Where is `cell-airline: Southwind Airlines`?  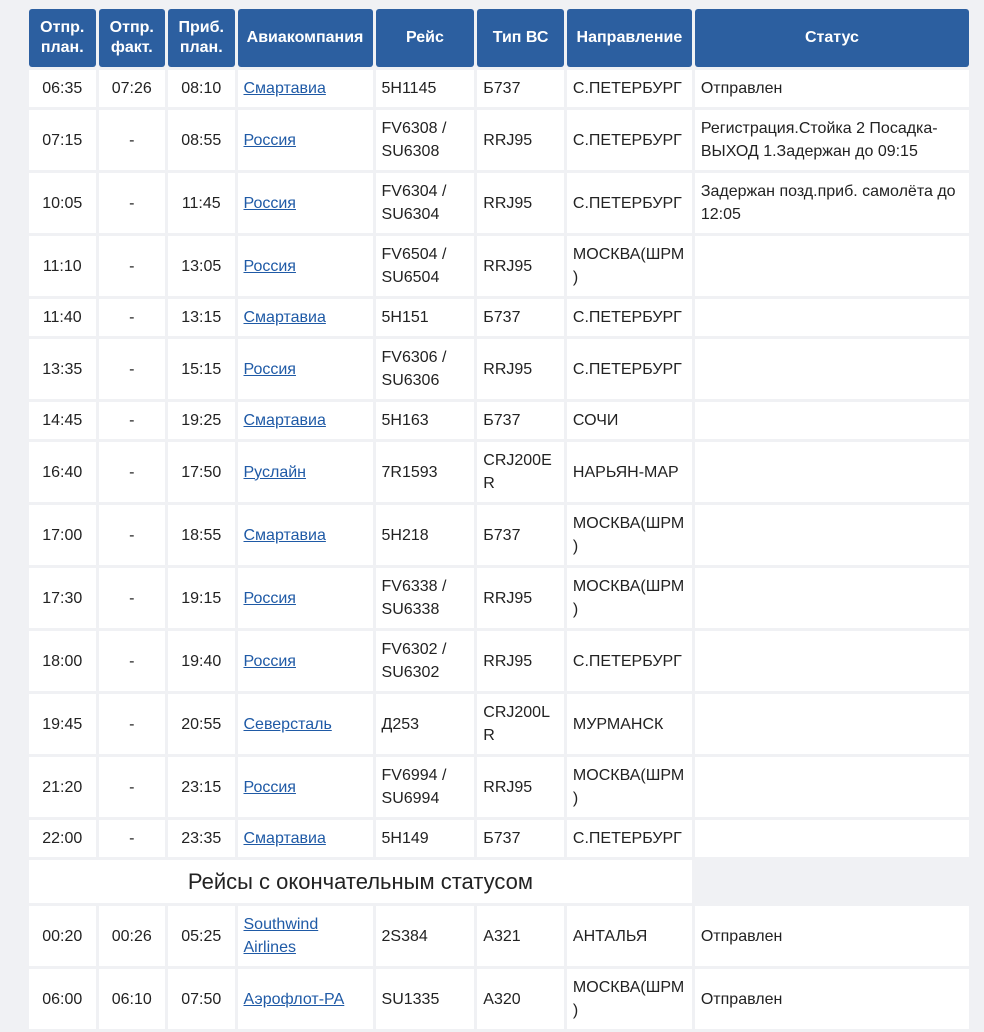
cell-airline: Southwind Airlines is located at coordinates (305, 936).